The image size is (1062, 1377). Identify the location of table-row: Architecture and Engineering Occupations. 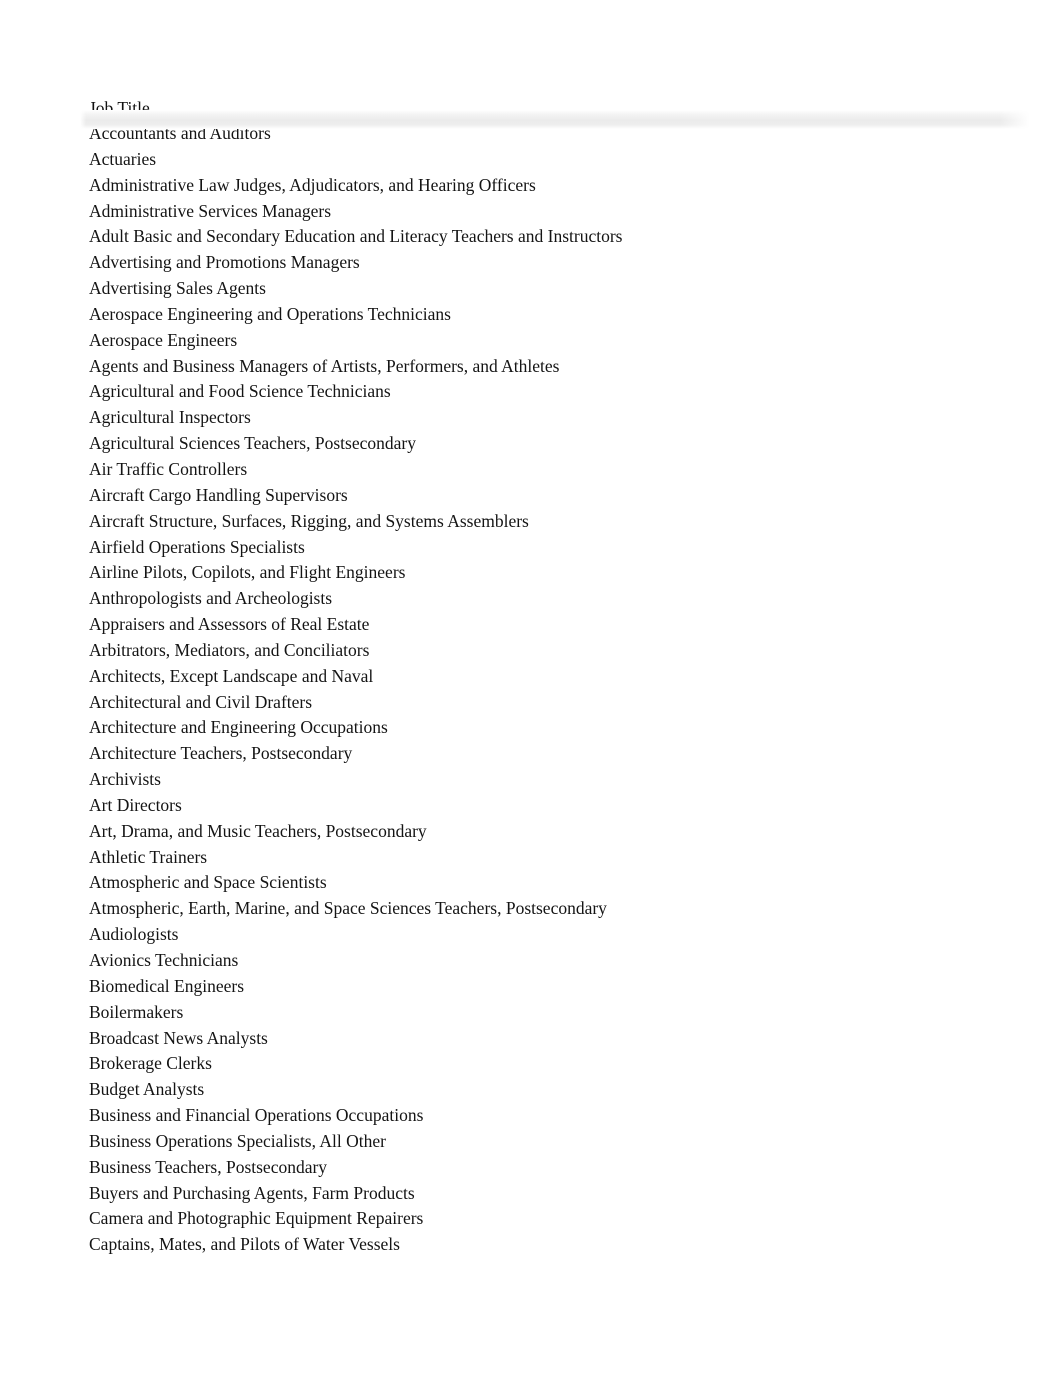
(559, 728).